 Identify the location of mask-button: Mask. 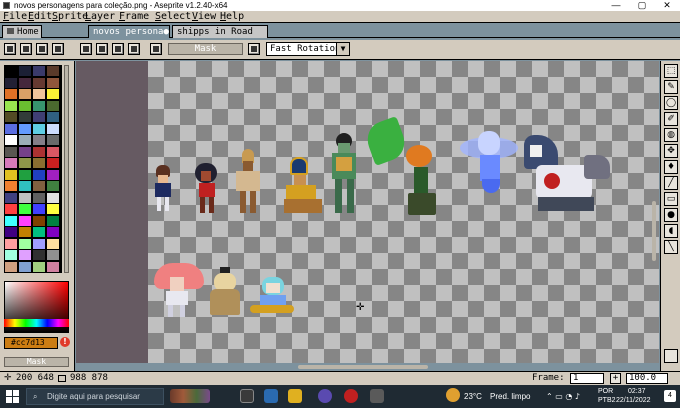
(205, 49).